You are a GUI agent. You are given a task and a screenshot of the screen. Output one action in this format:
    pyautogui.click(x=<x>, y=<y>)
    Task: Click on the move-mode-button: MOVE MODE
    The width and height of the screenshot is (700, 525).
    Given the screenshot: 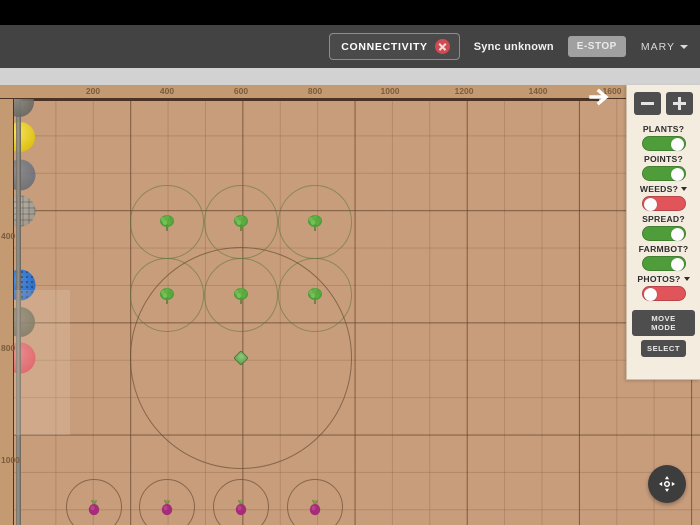 What is the action you would take?
    pyautogui.click(x=663, y=323)
    